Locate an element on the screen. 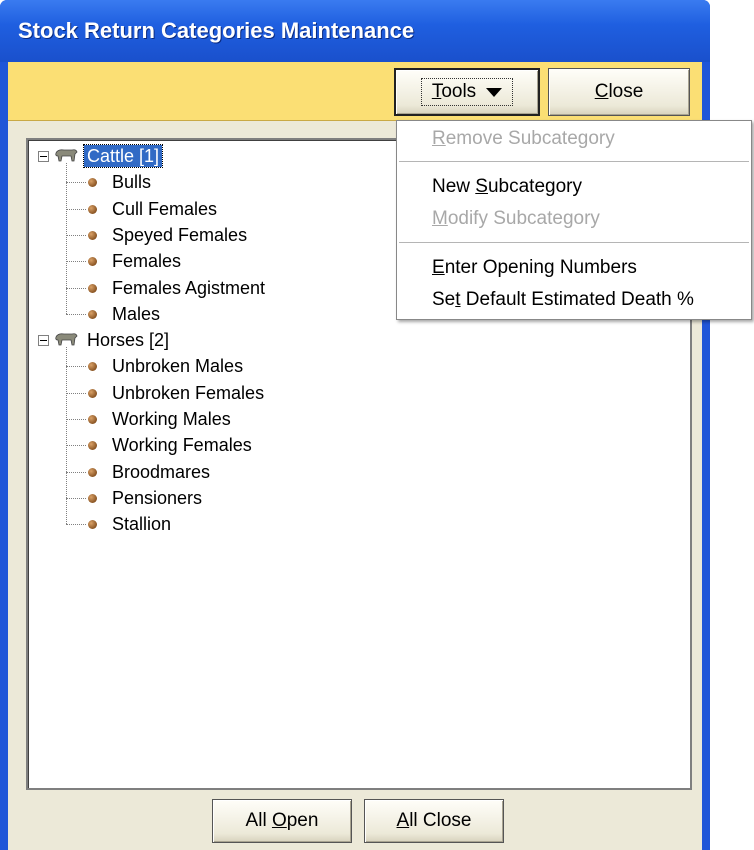  tools-button-label: Tools is located at coordinates (454, 91).